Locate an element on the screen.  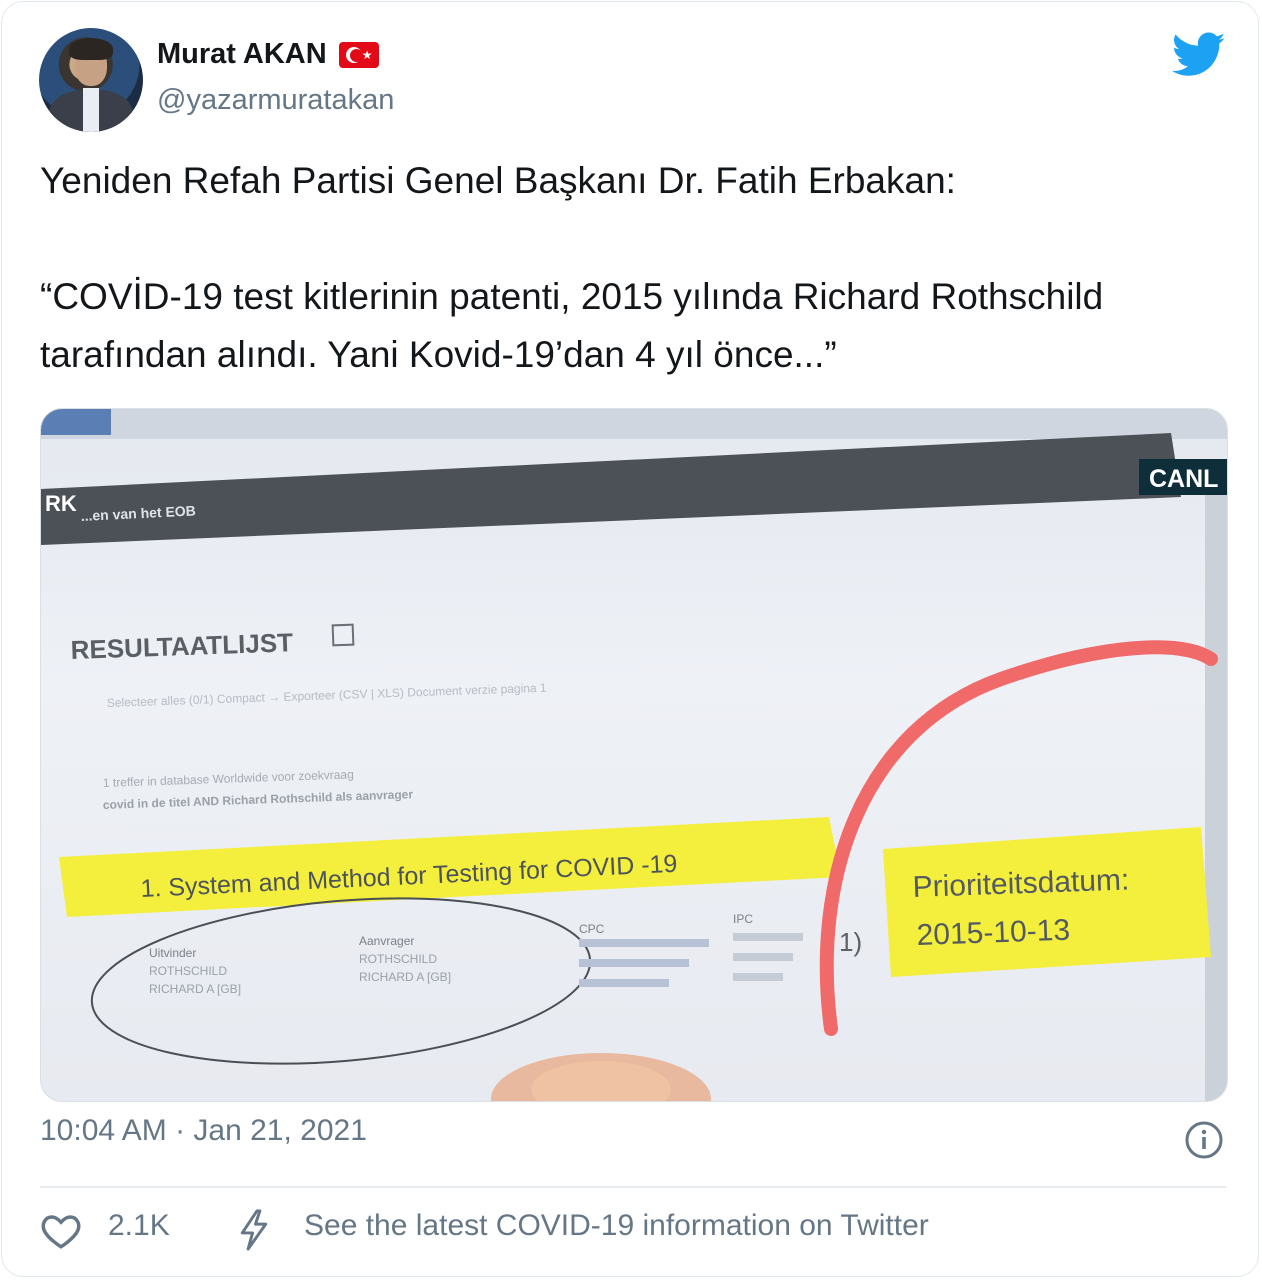
priority-date: 2015-10-13 is located at coordinates (993, 933).